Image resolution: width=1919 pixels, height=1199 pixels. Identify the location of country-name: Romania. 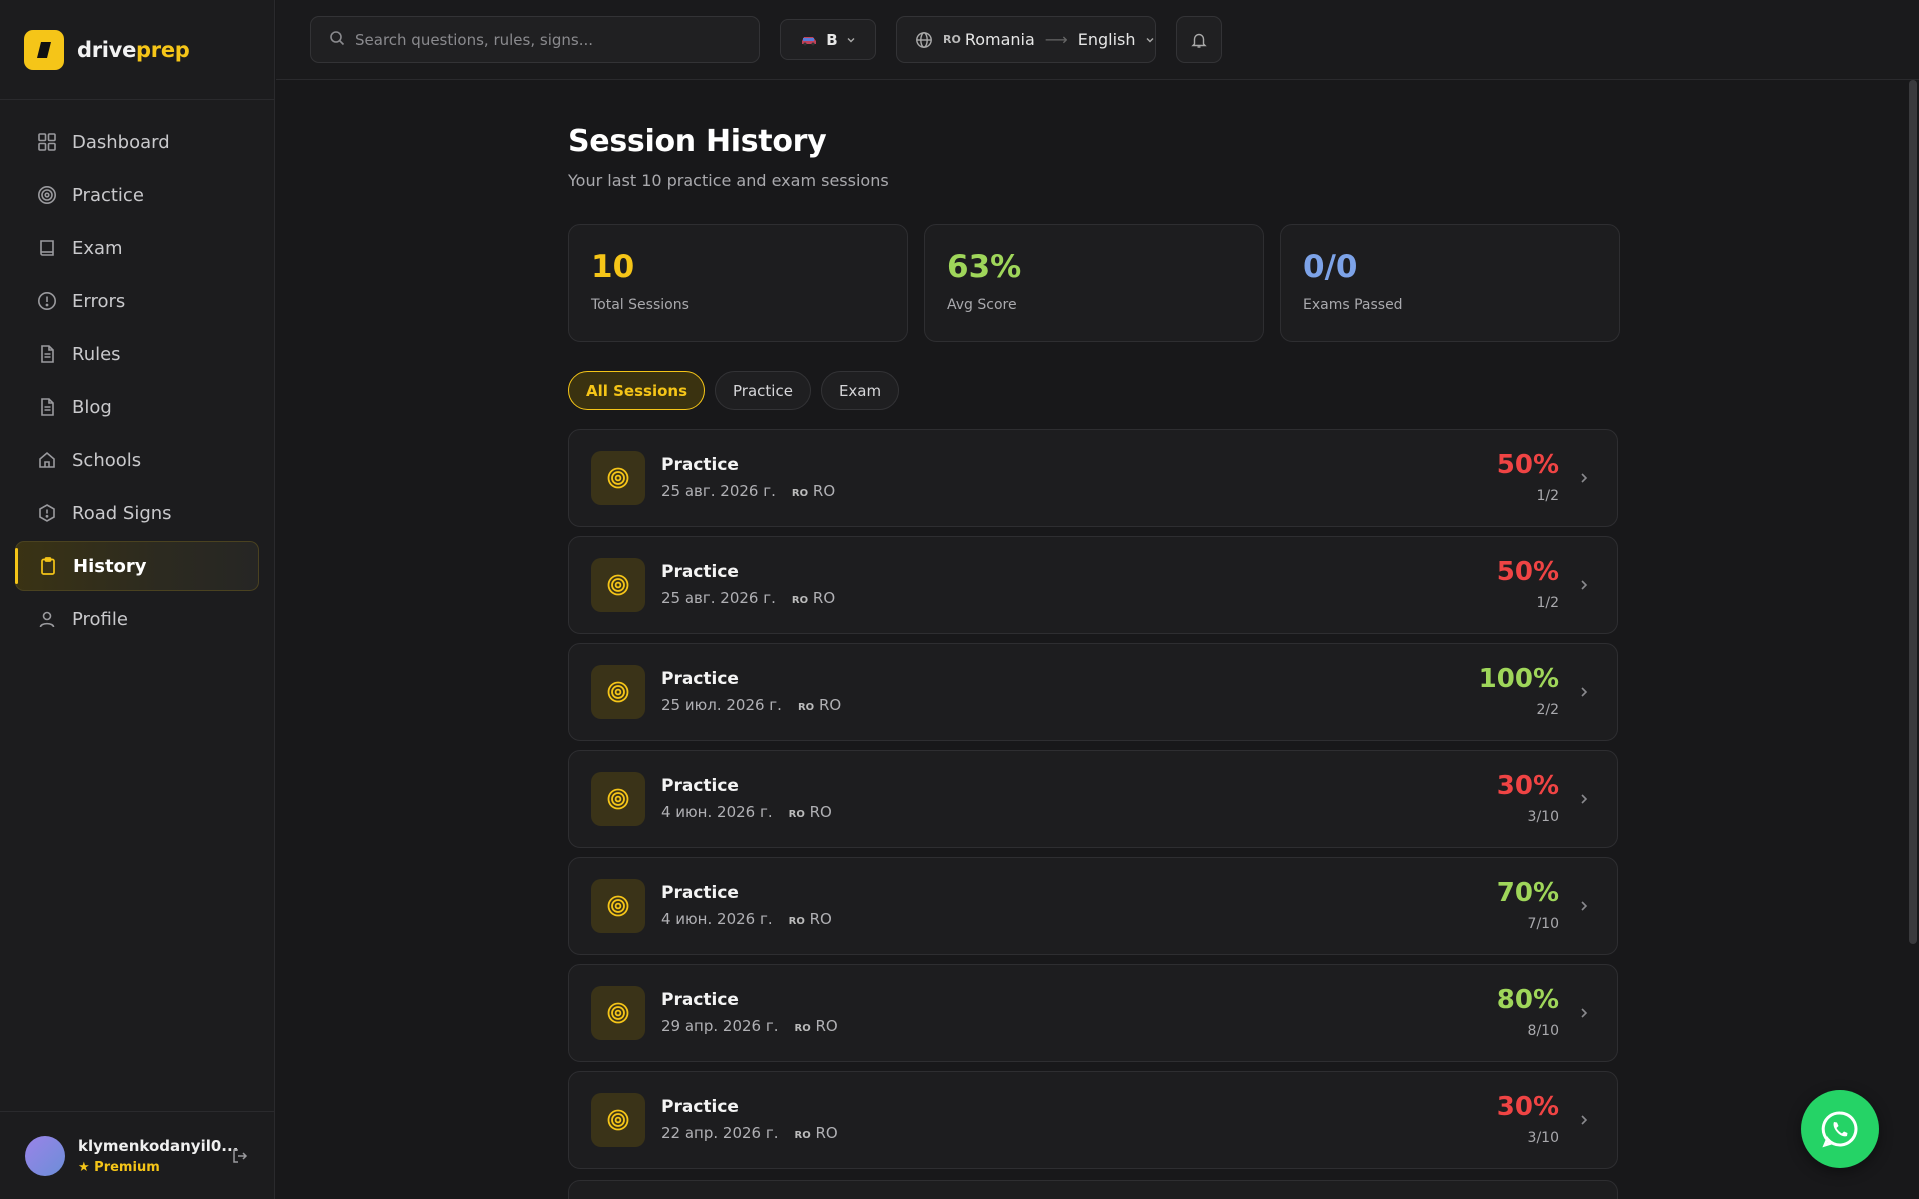
(999, 39).